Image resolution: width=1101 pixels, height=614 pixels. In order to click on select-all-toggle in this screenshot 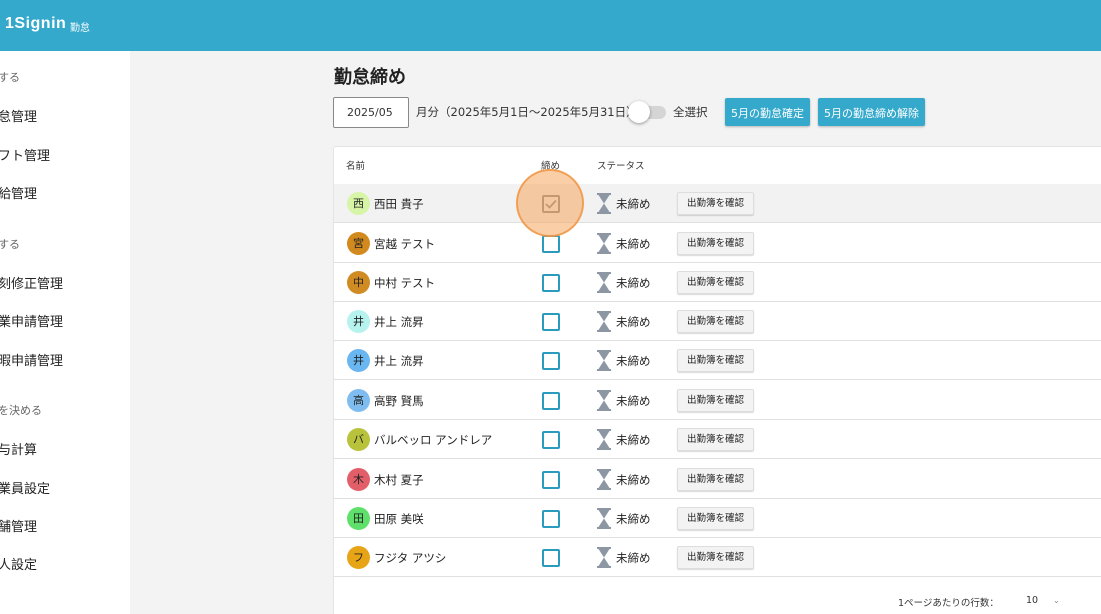, I will do `click(648, 112)`.